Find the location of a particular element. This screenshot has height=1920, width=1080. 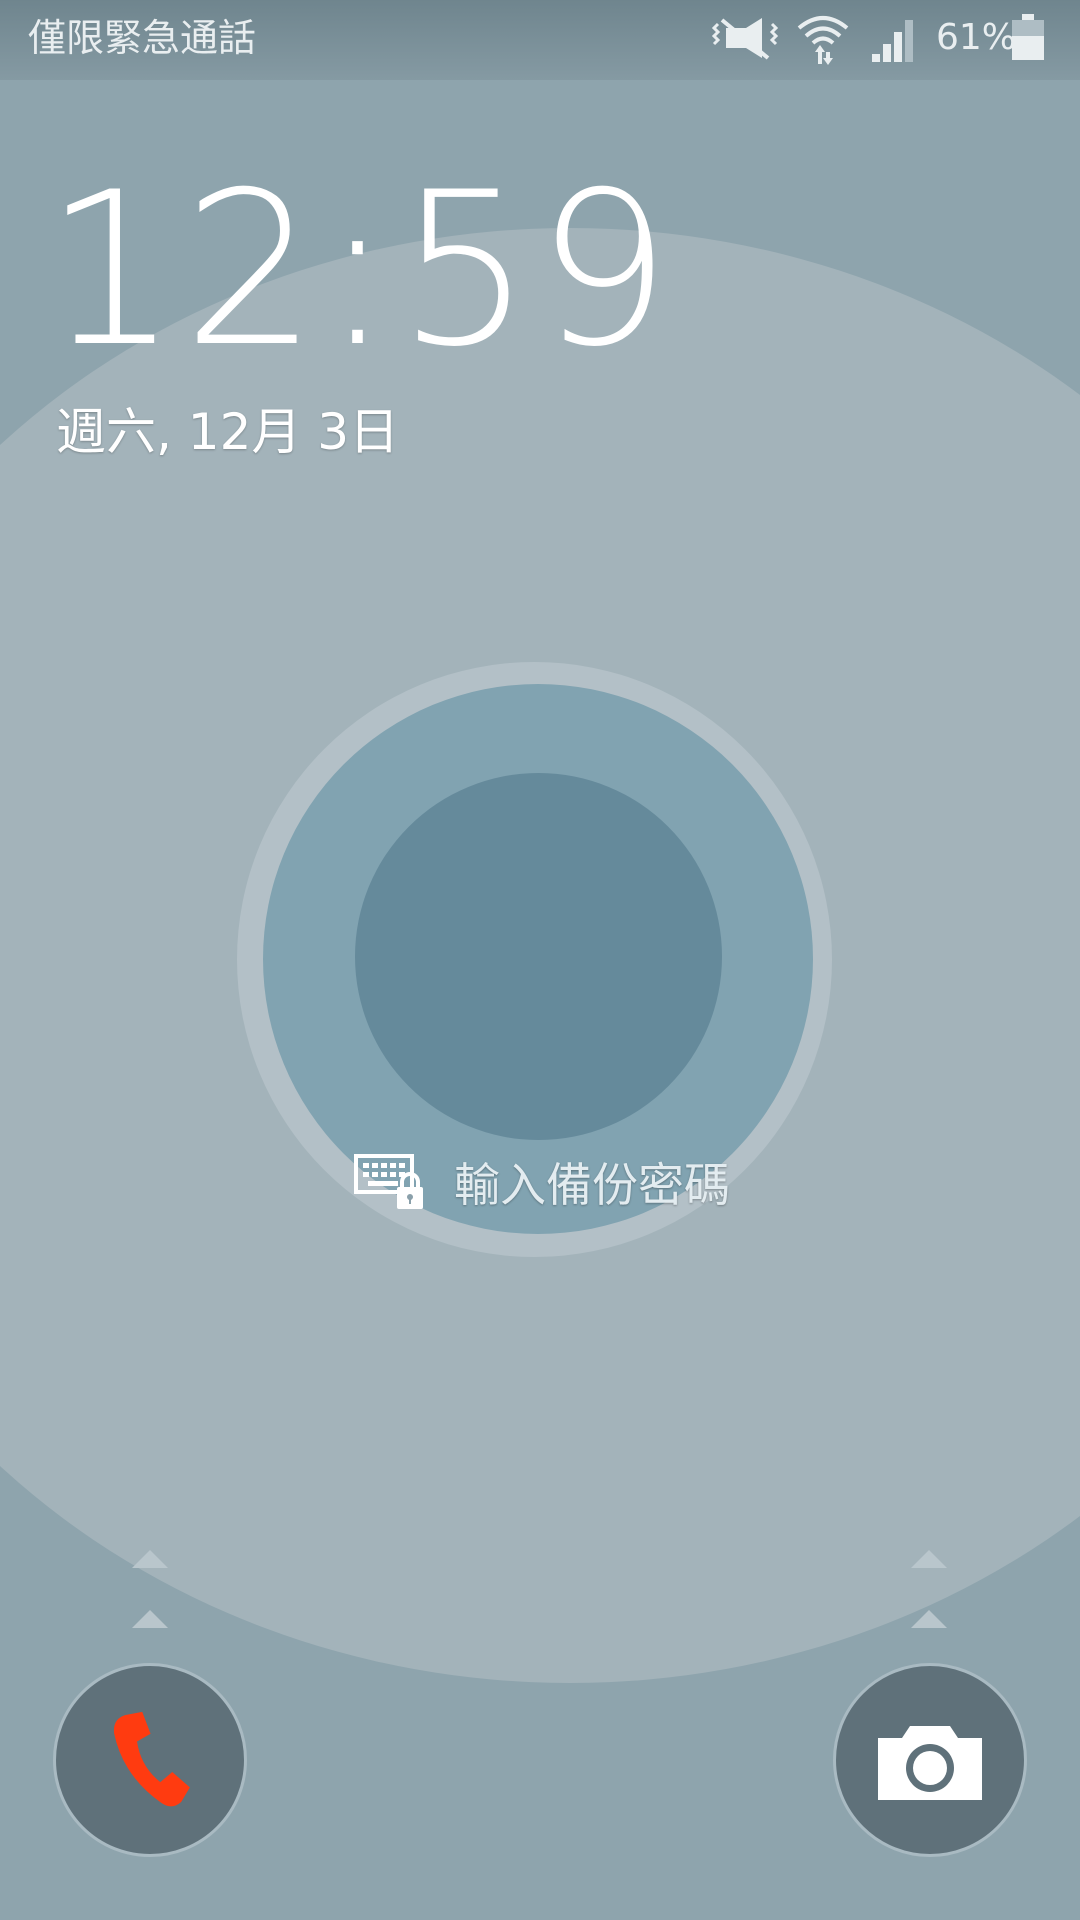

camera-shortcut-button is located at coordinates (930, 1760).